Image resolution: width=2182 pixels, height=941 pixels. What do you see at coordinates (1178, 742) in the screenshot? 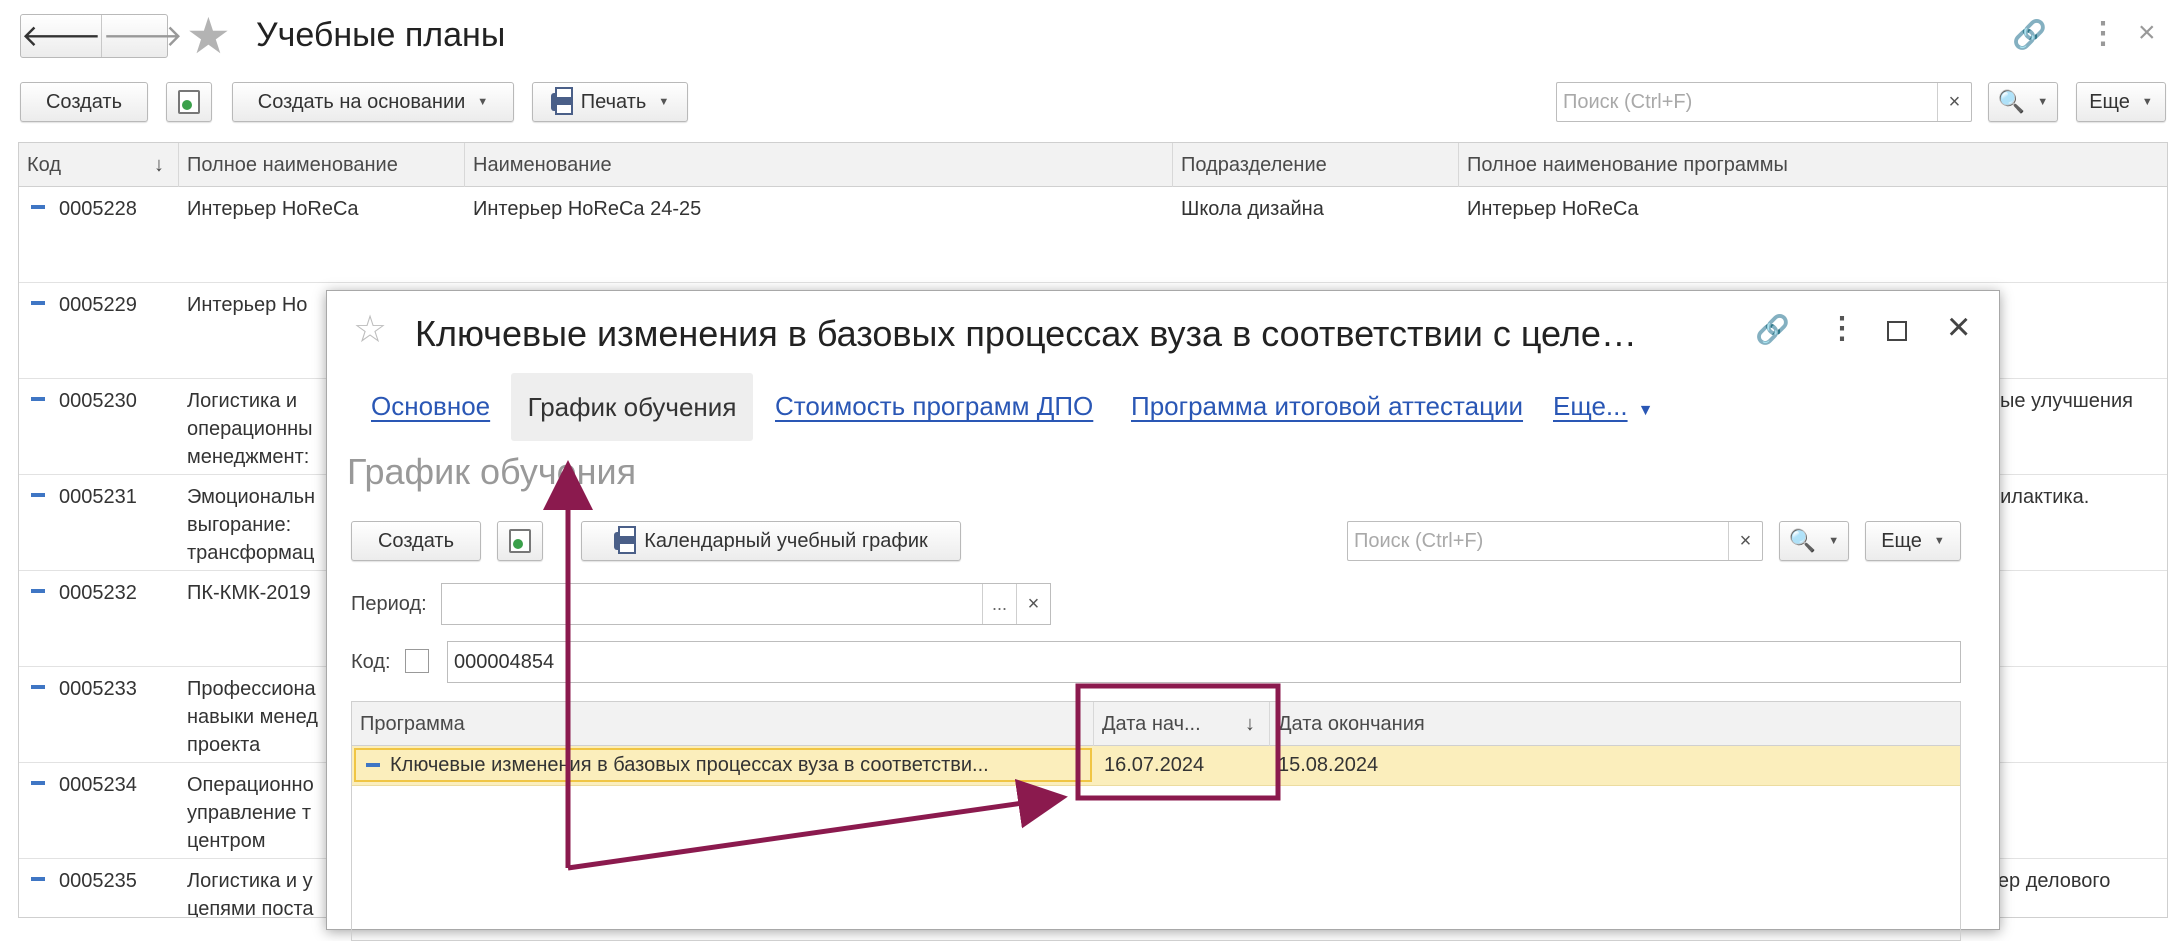
I see `annotation-highlight-box` at bounding box center [1178, 742].